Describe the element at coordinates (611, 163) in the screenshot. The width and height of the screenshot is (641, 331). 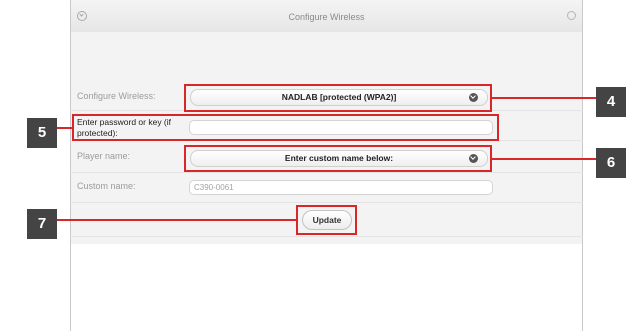
I see `callout-badge-6: 6` at that location.